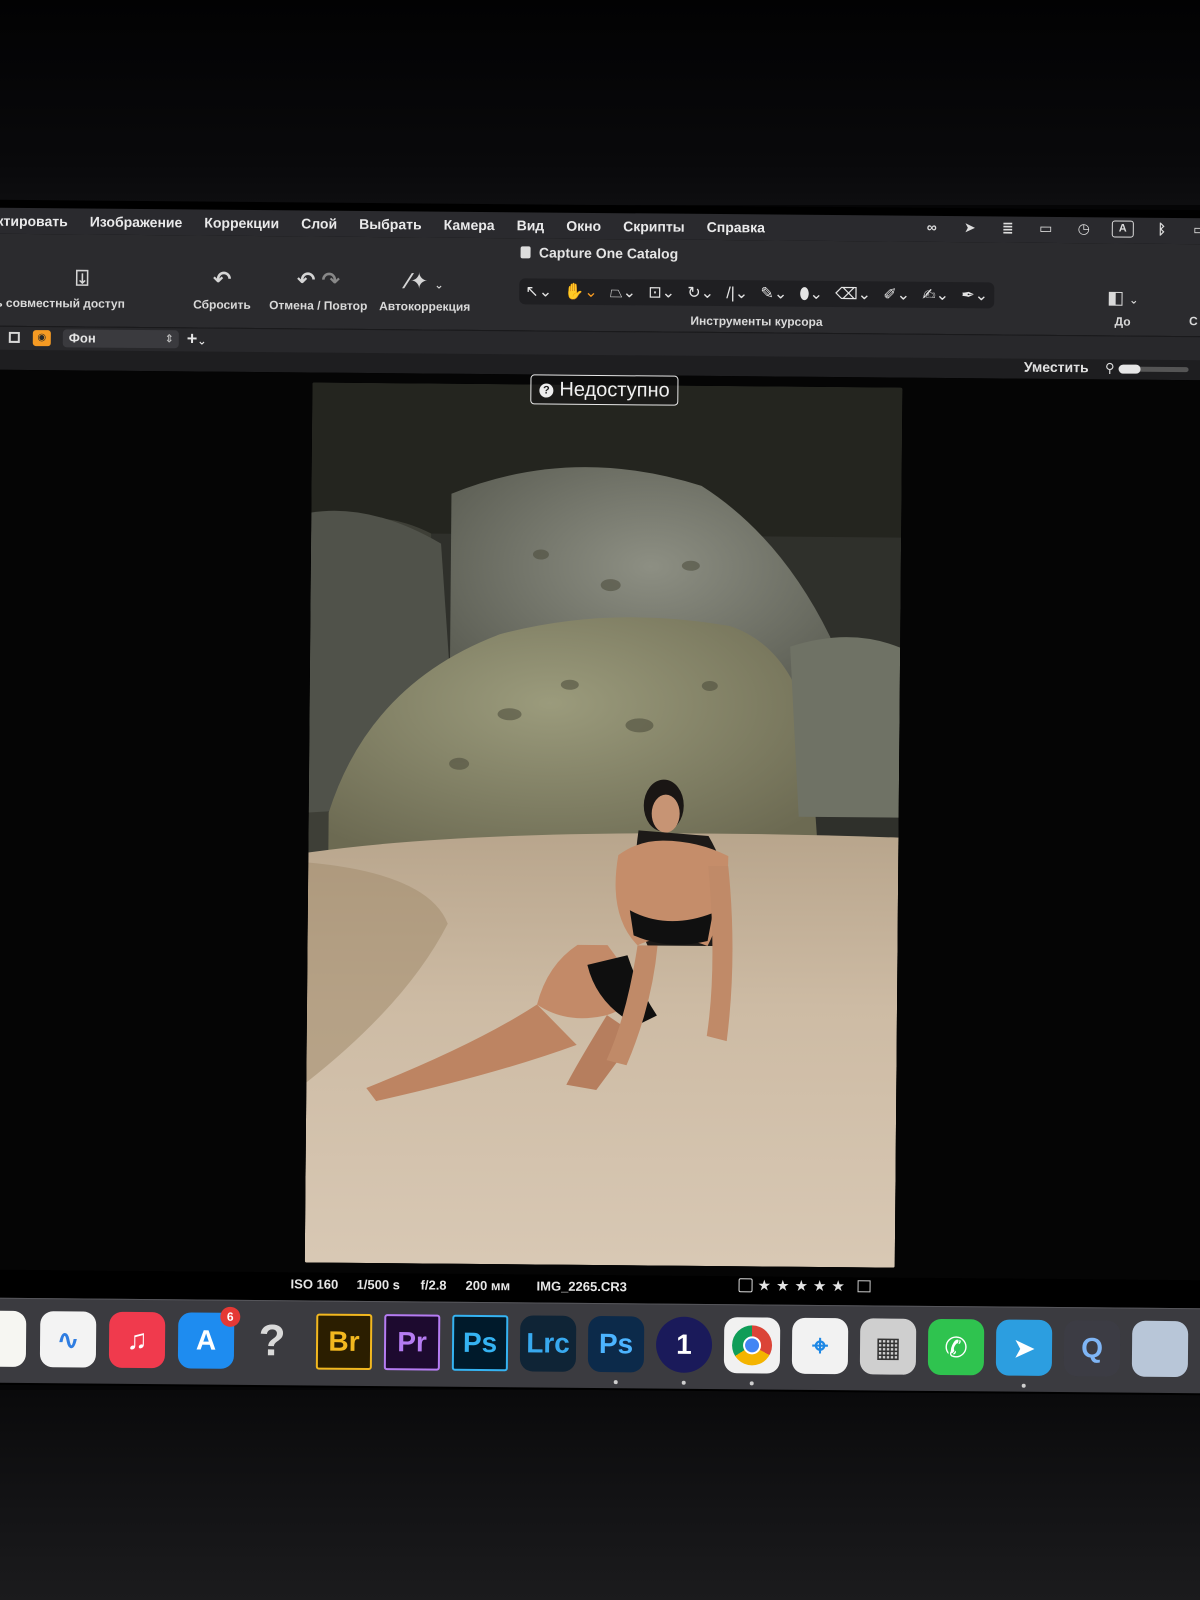 This screenshot has width=1200, height=1600. I want to click on share-icon: ⍗, so click(82, 278).